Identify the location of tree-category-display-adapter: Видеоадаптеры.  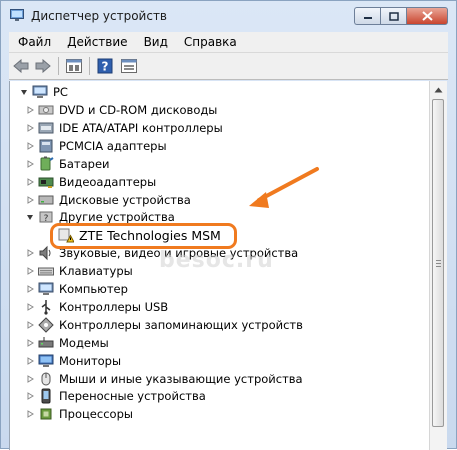
(92, 182).